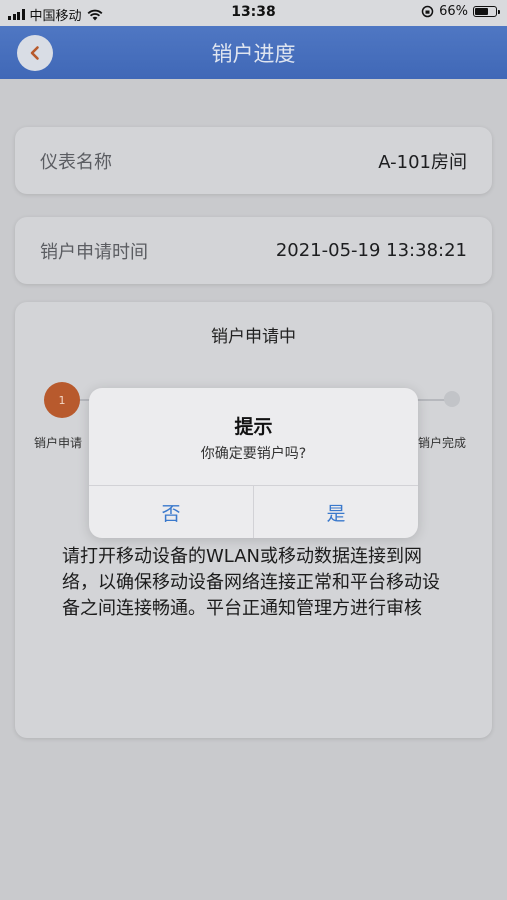 The height and width of the screenshot is (900, 507). I want to click on nav-header: 销户进度, so click(253, 52).